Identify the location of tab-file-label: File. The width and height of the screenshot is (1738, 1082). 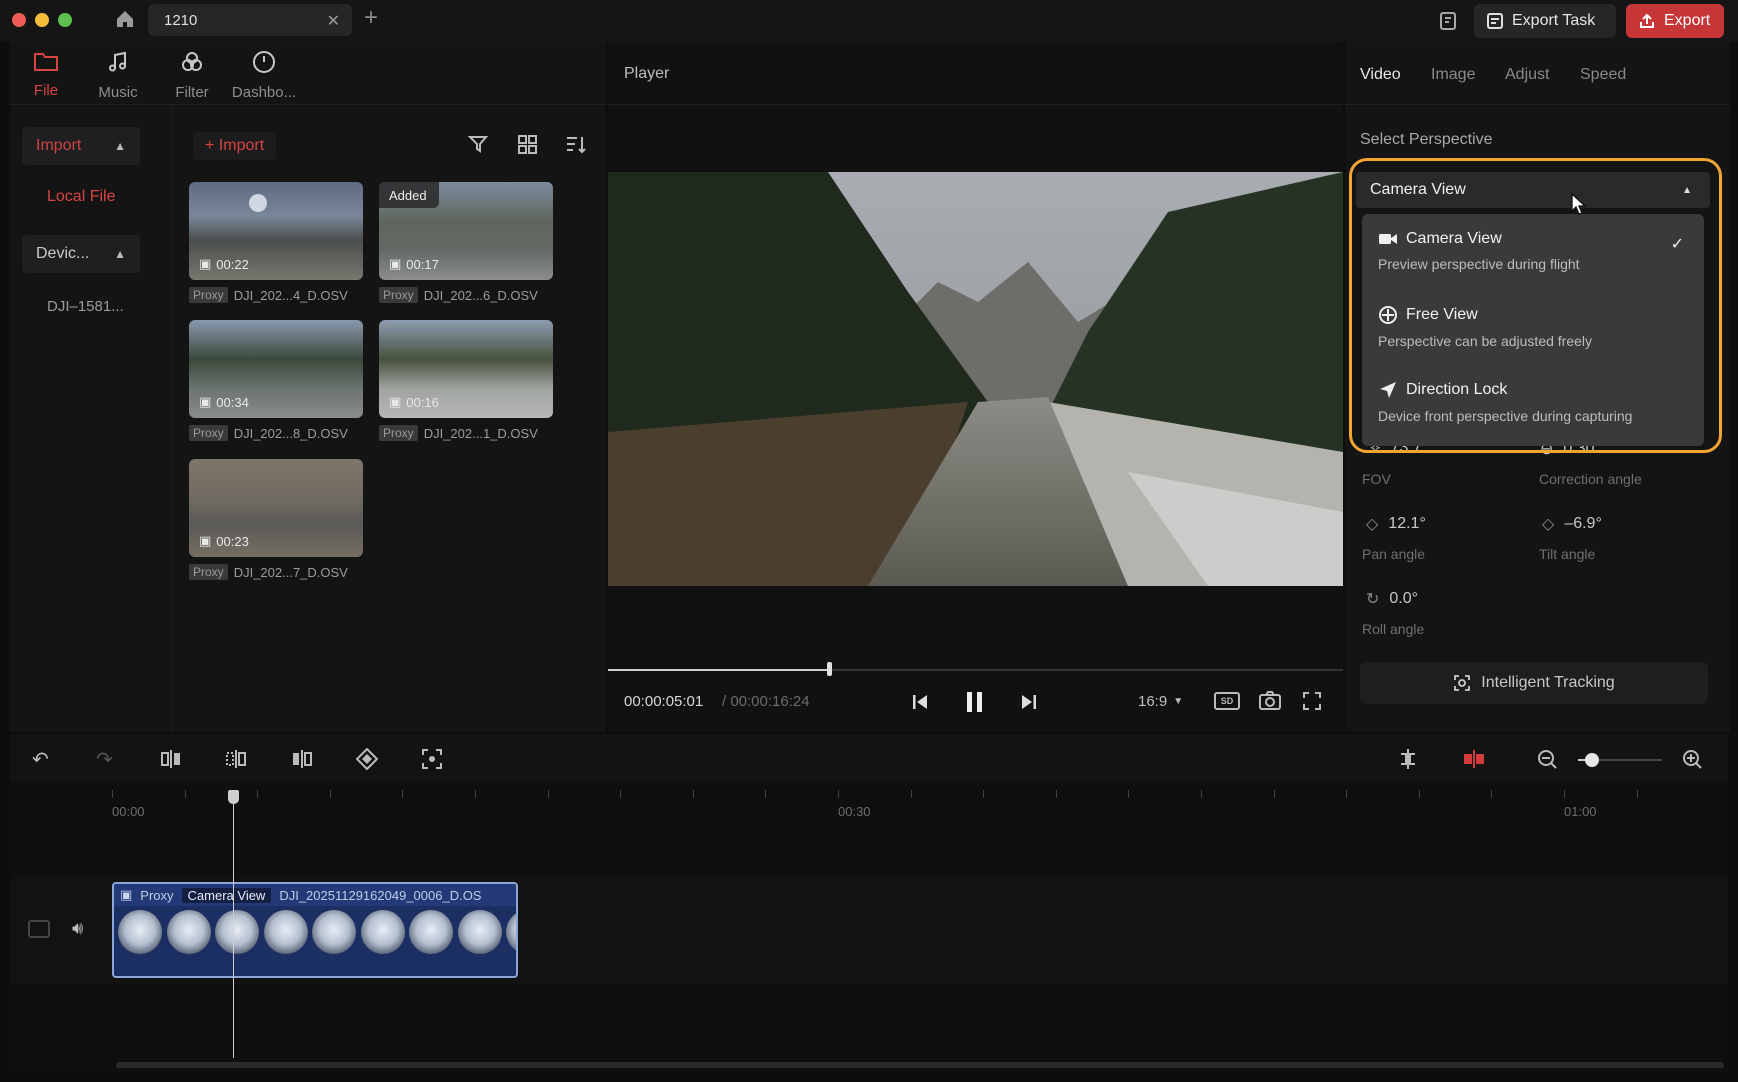
(46, 90).